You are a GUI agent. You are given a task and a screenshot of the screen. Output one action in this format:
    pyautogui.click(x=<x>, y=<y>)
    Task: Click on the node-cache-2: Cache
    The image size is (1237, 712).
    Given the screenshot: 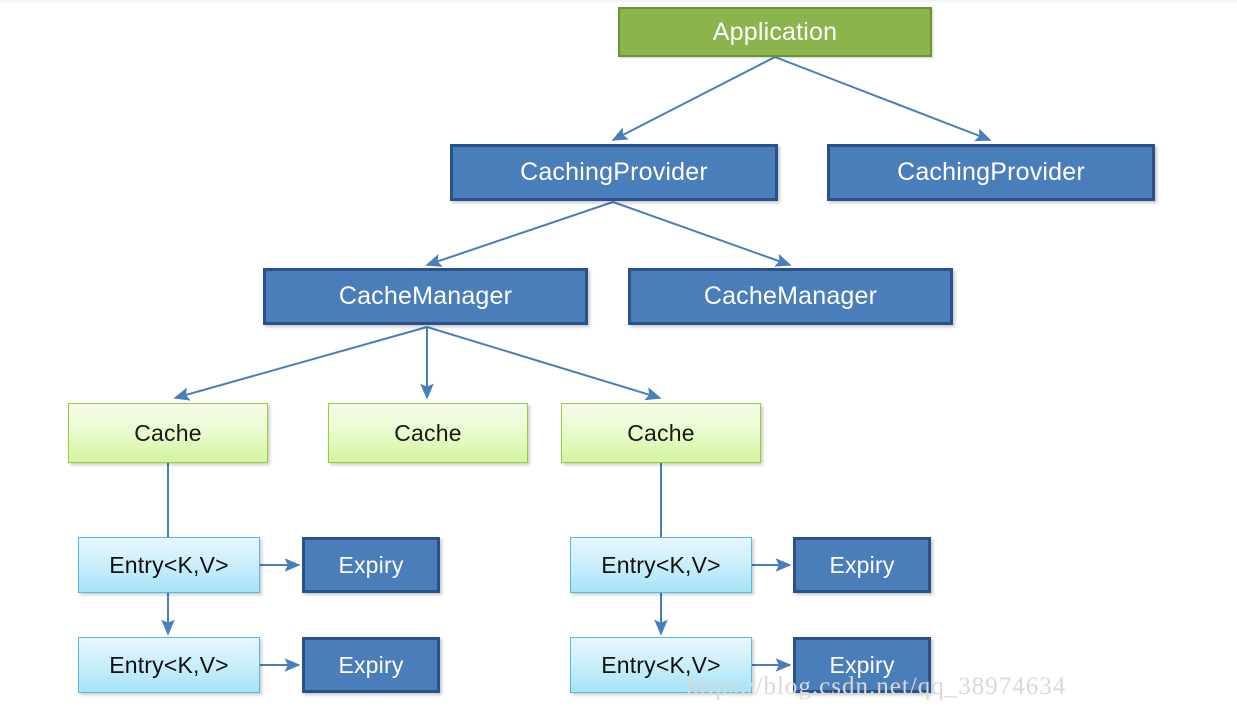 What is the action you would take?
    pyautogui.click(x=428, y=433)
    